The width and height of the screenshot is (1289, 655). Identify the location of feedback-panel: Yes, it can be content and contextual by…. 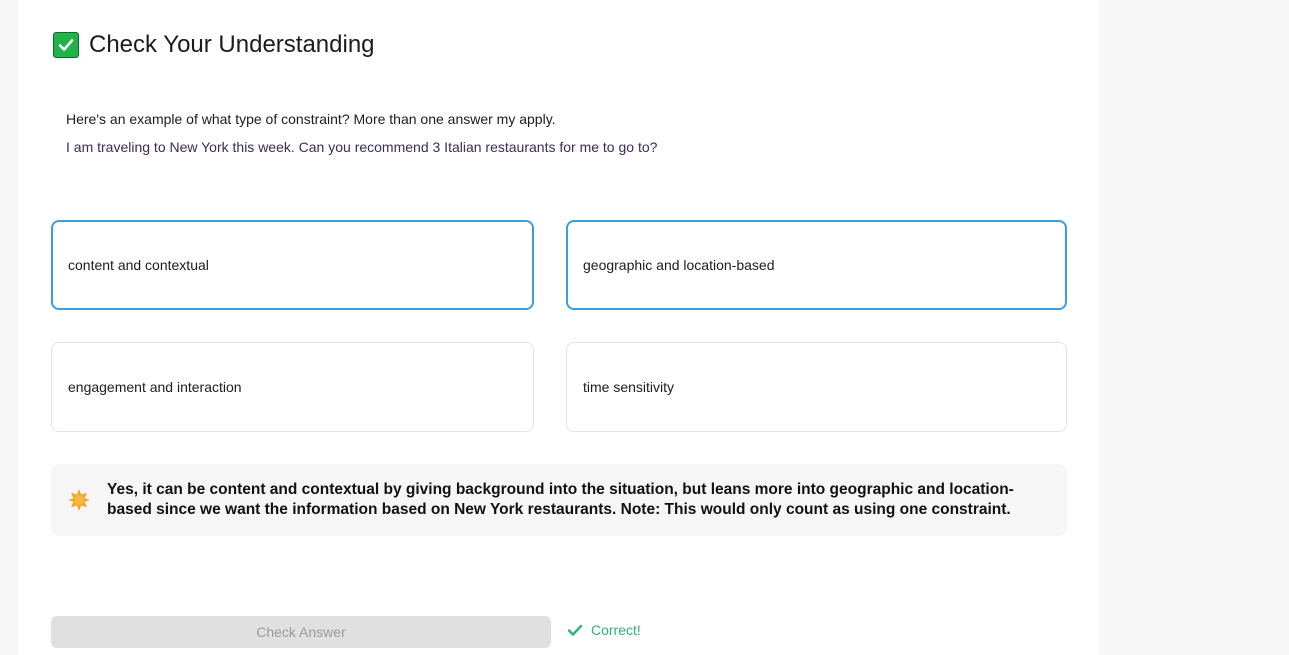
(559, 500).